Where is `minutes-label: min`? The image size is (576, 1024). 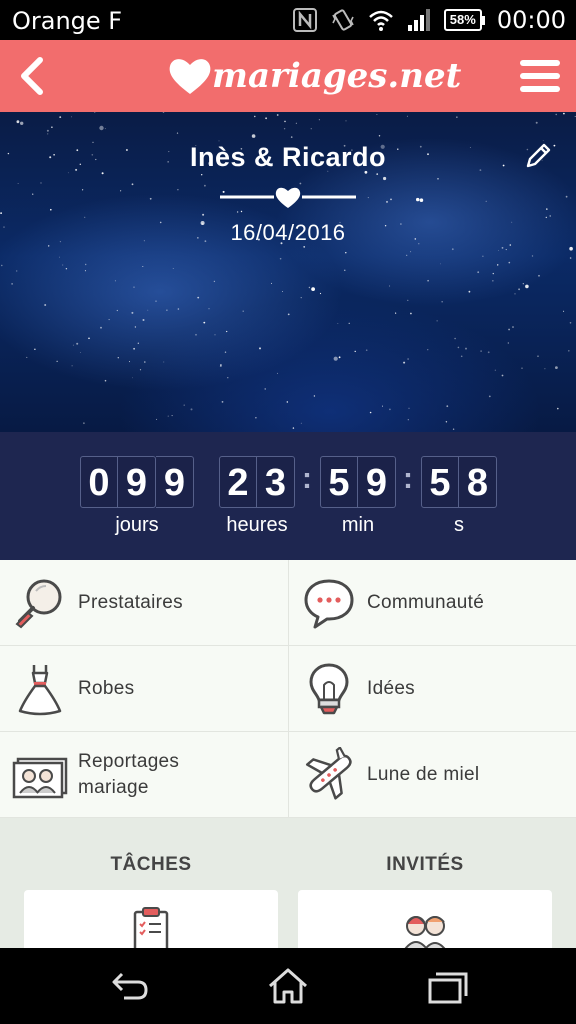
minutes-label: min is located at coordinates (358, 525).